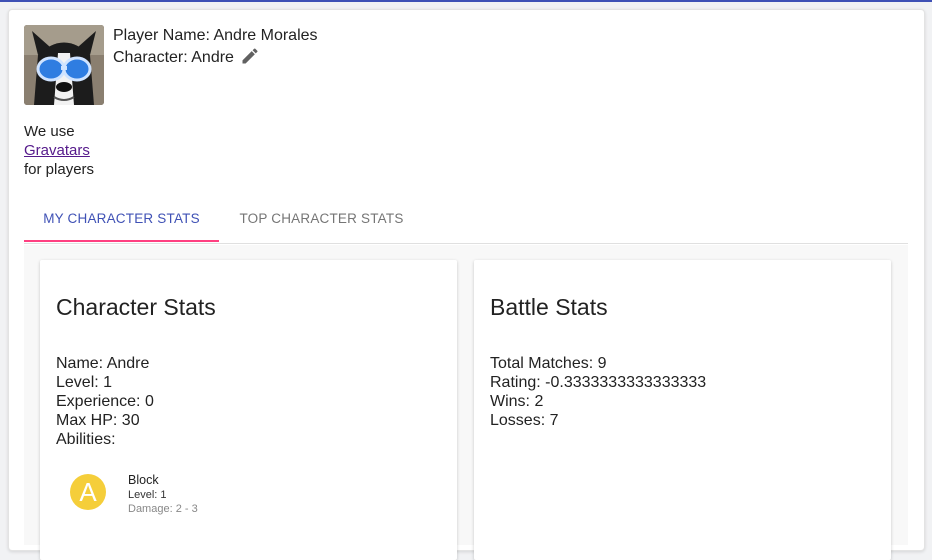  I want to click on pencil-icon, so click(250, 59).